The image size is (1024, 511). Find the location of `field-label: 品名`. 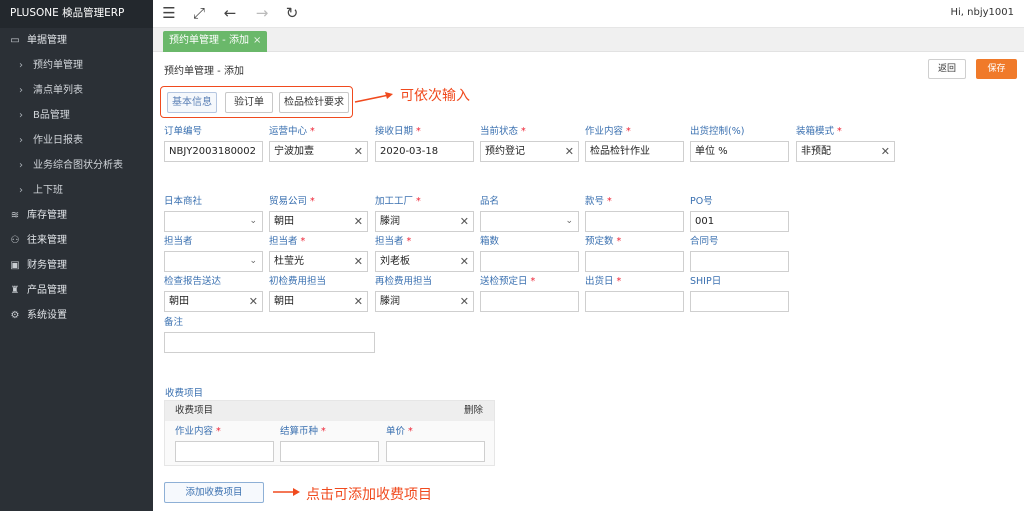

field-label: 品名 is located at coordinates (529, 202).